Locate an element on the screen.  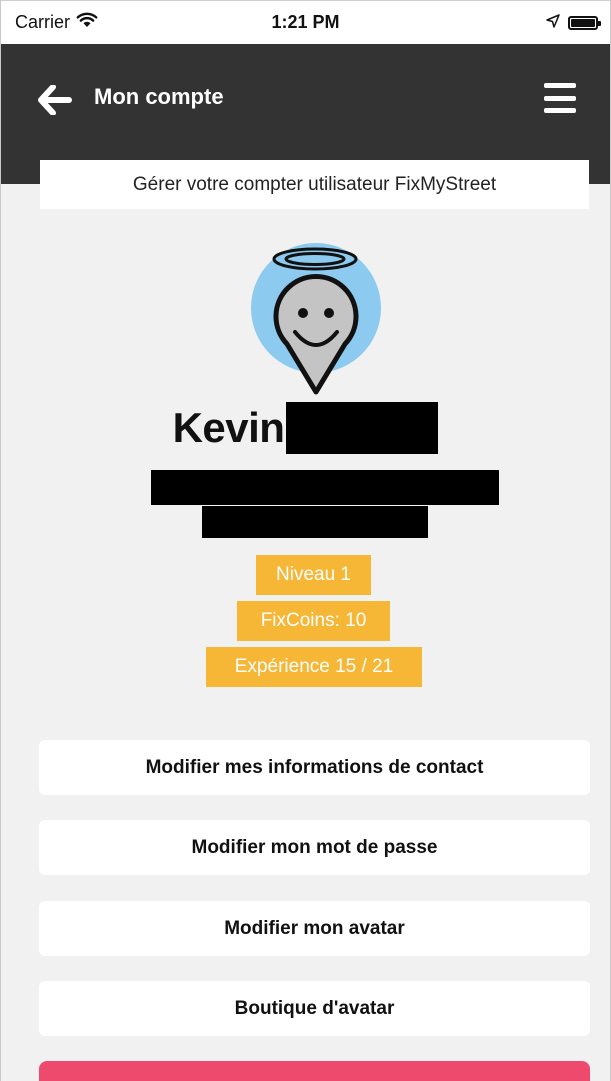
battery-icon is located at coordinates (584, 22).